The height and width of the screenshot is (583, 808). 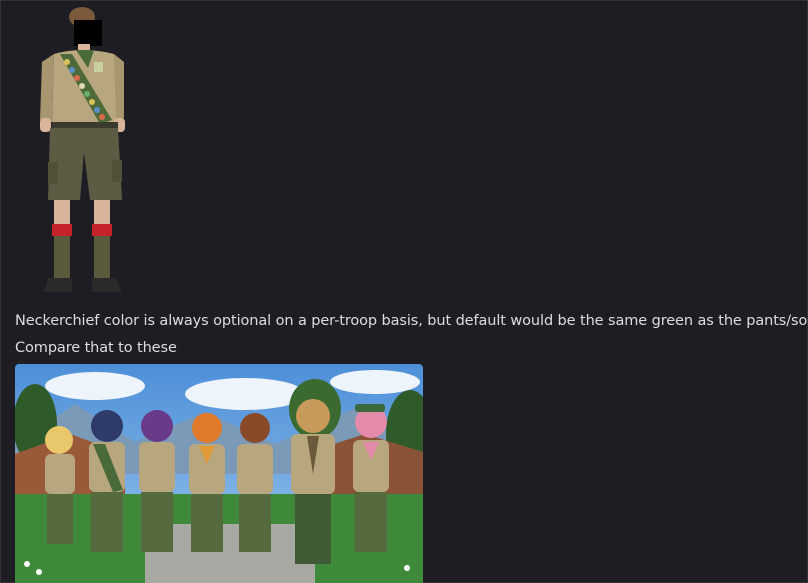 What do you see at coordinates (82, 149) in the screenshot?
I see `scout-figure` at bounding box center [82, 149].